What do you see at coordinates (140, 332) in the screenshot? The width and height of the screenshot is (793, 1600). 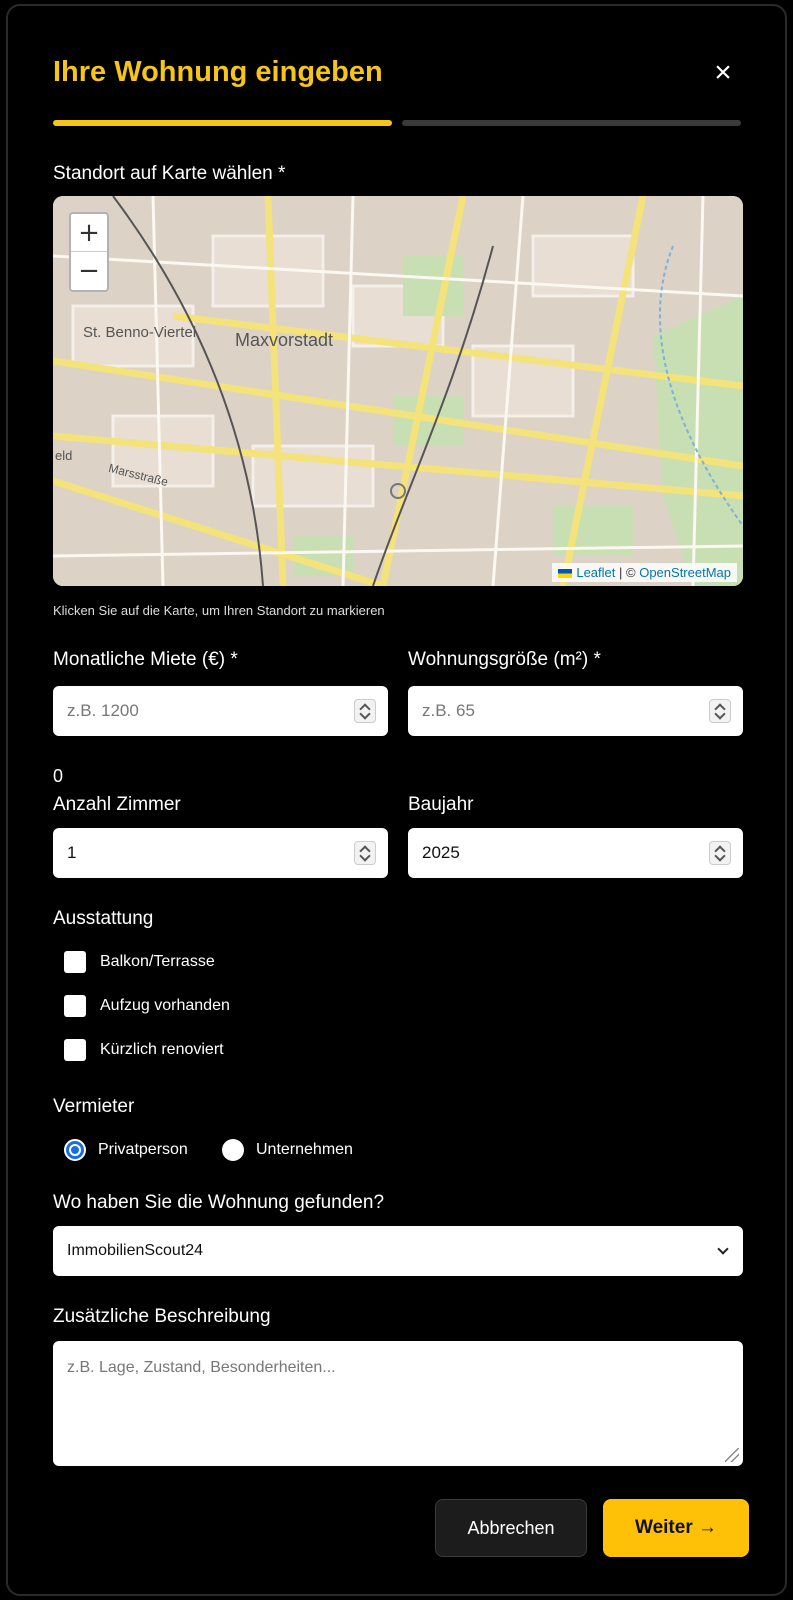 I see `map-label-benno: St. Benno-Viertel` at bounding box center [140, 332].